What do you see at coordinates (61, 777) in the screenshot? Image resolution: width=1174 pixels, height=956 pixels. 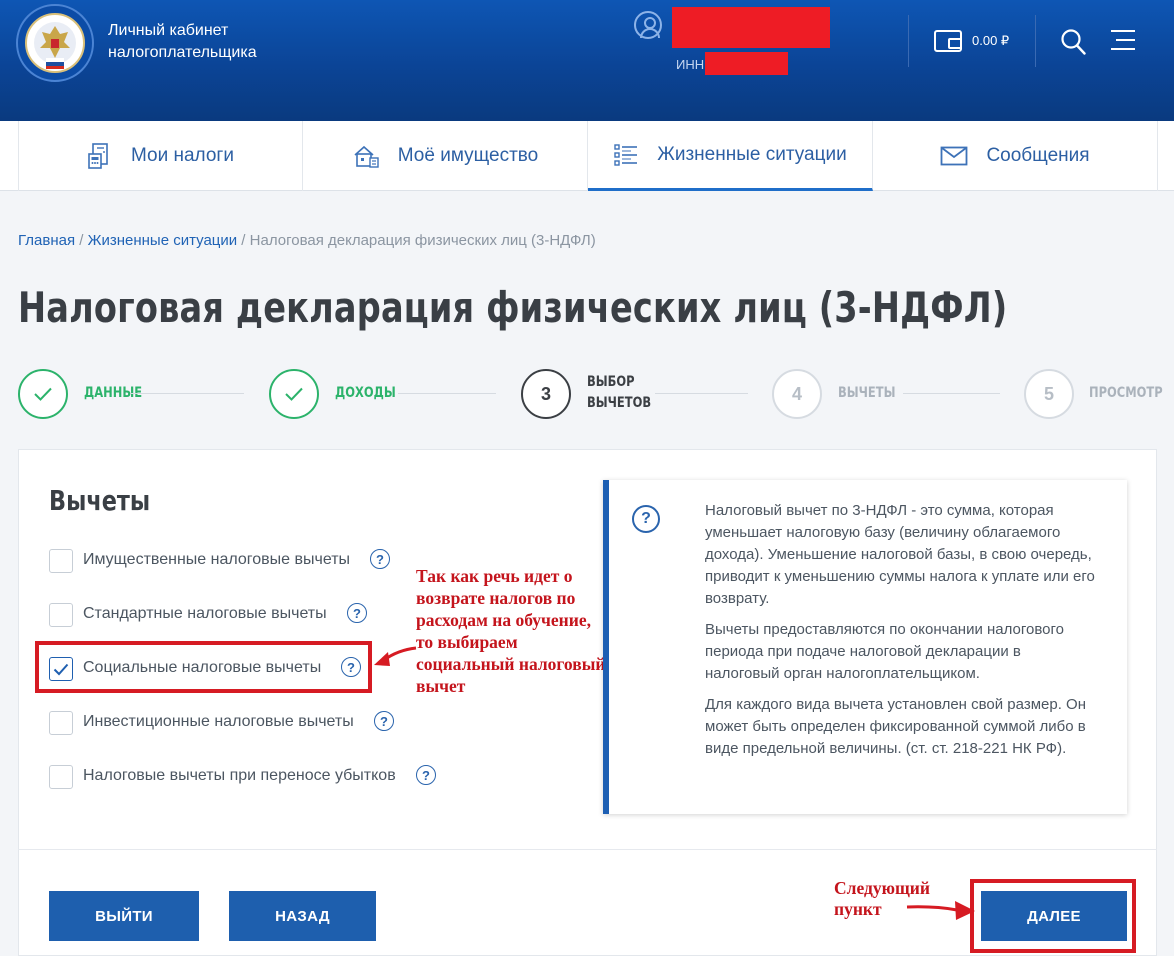 I see `checkbox-loss-carryforward-deductions` at bounding box center [61, 777].